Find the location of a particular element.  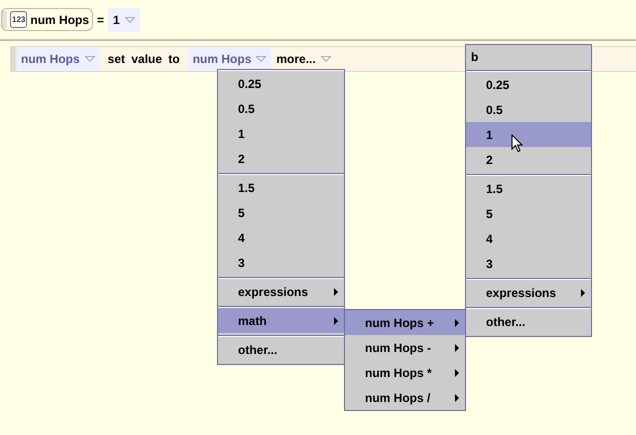

number-icon: 123 is located at coordinates (19, 19).